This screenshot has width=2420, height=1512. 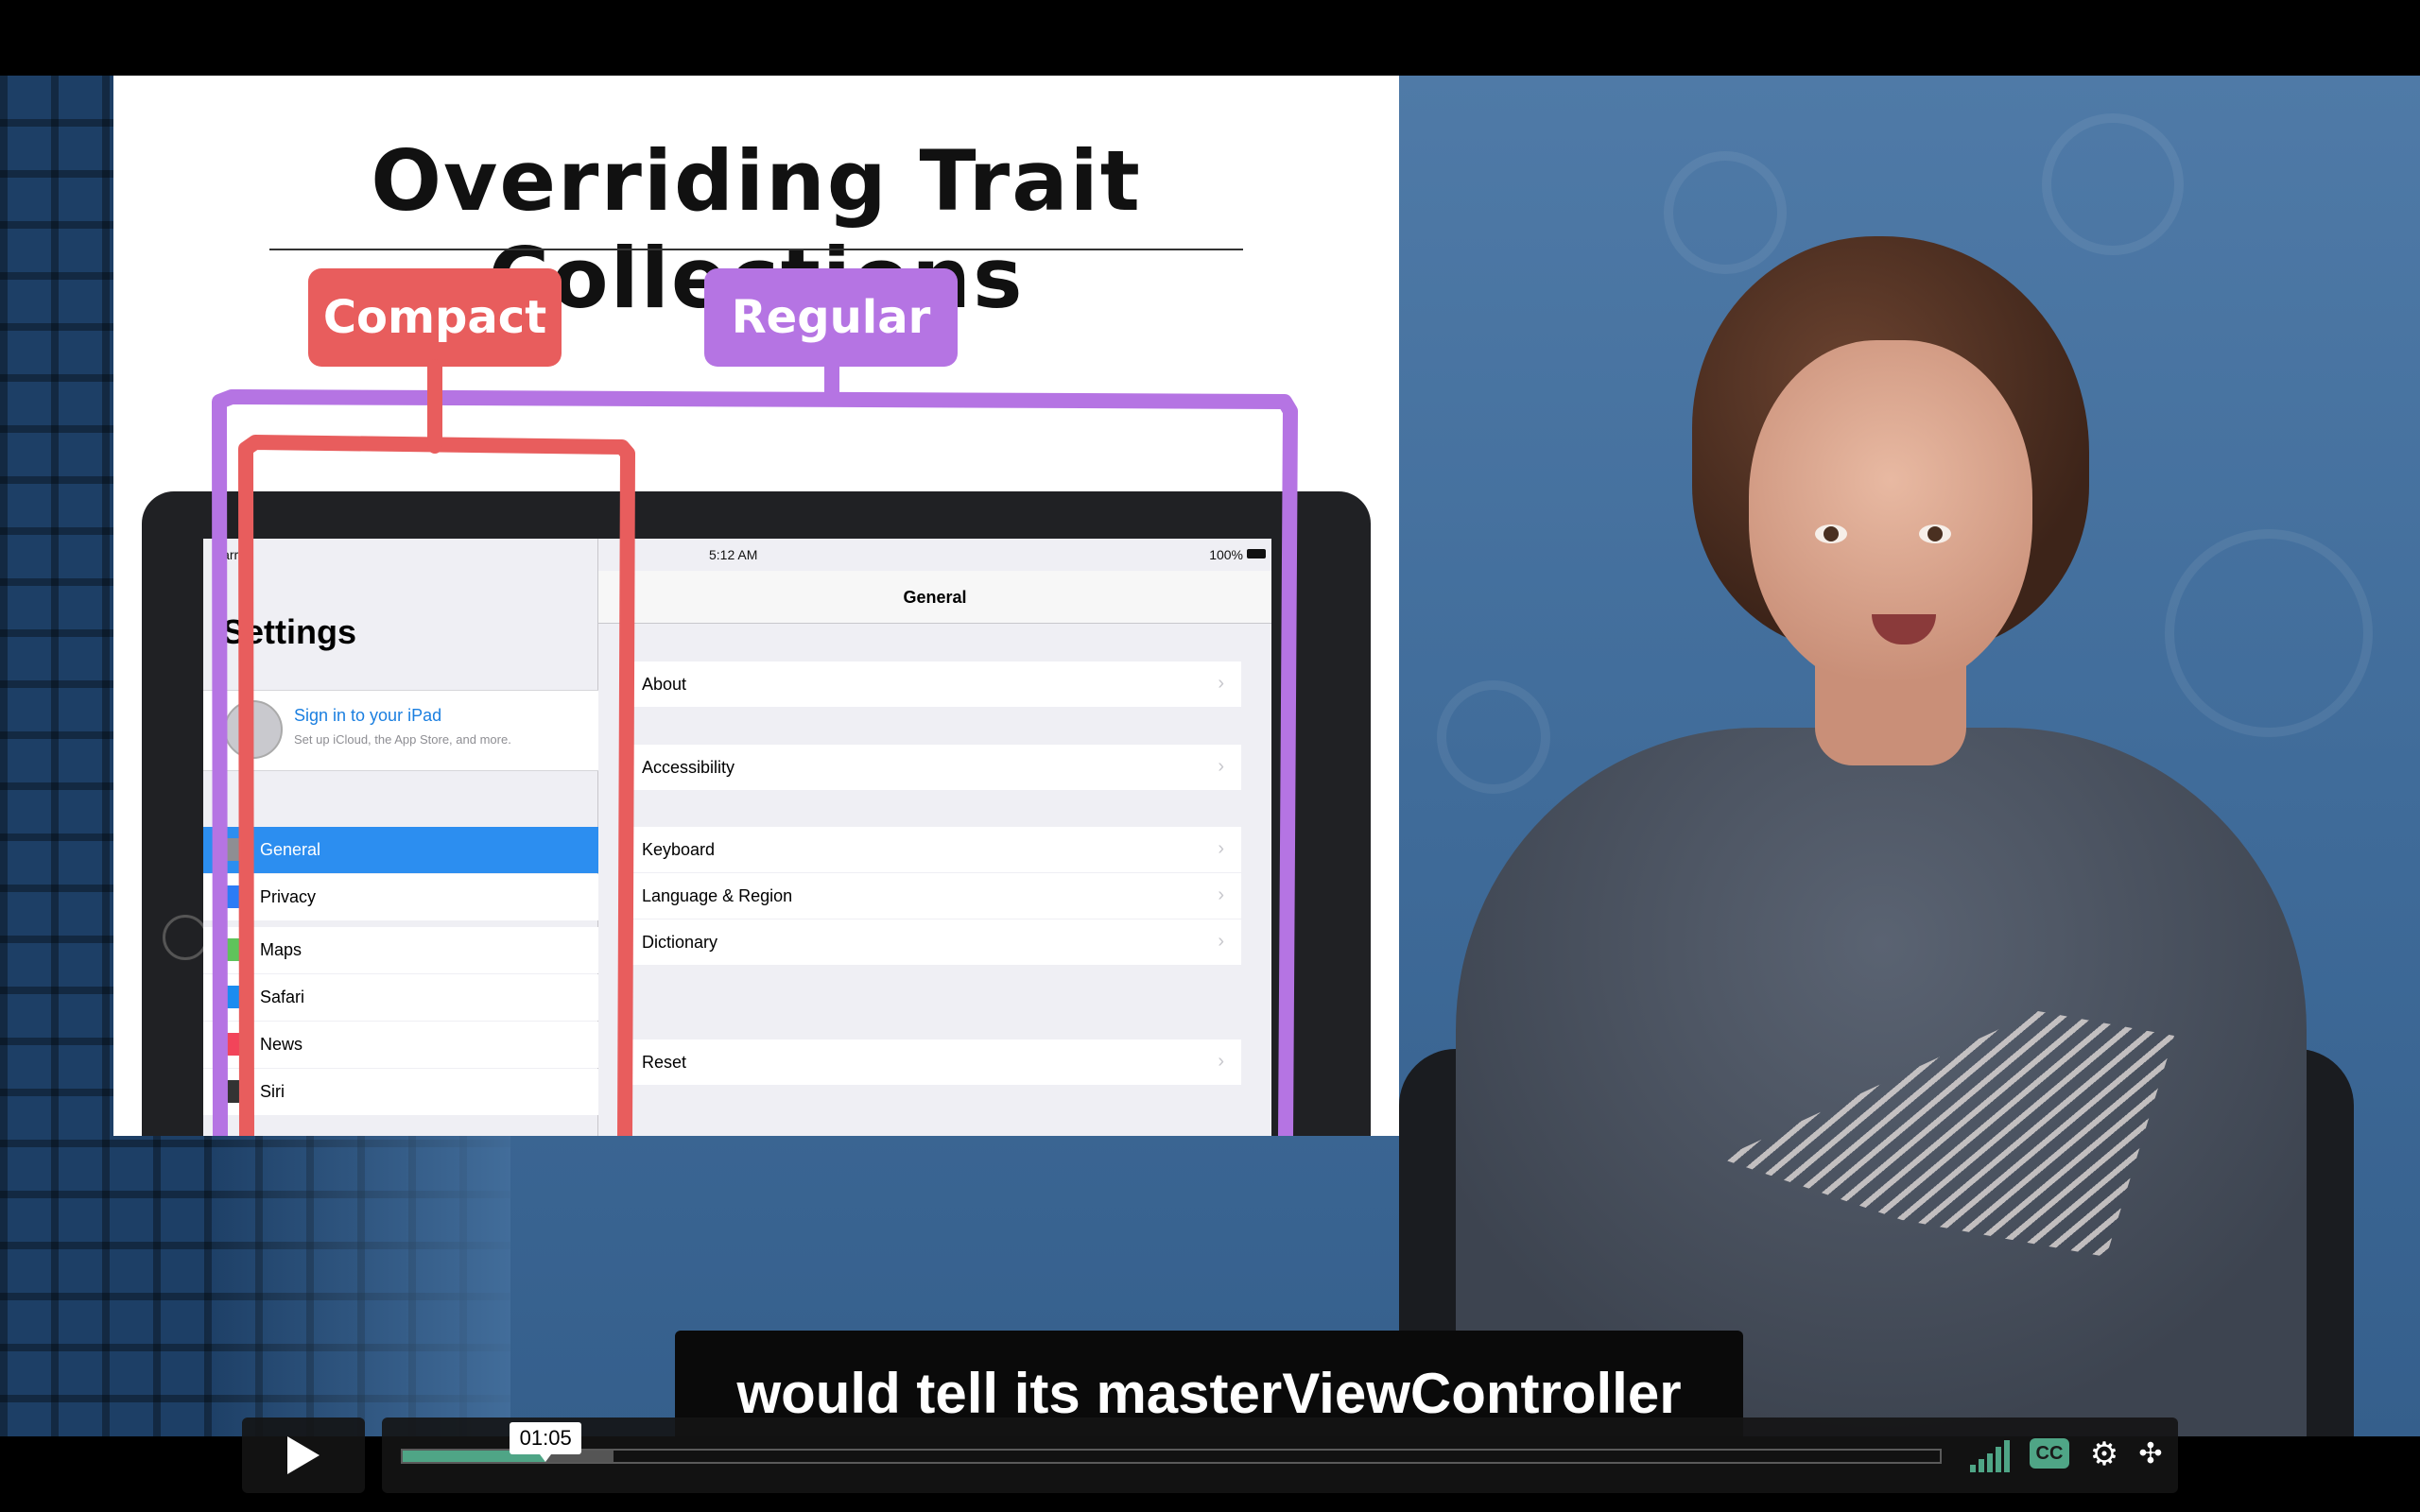 What do you see at coordinates (290, 849) in the screenshot?
I see `settings-master-item-label: General` at bounding box center [290, 849].